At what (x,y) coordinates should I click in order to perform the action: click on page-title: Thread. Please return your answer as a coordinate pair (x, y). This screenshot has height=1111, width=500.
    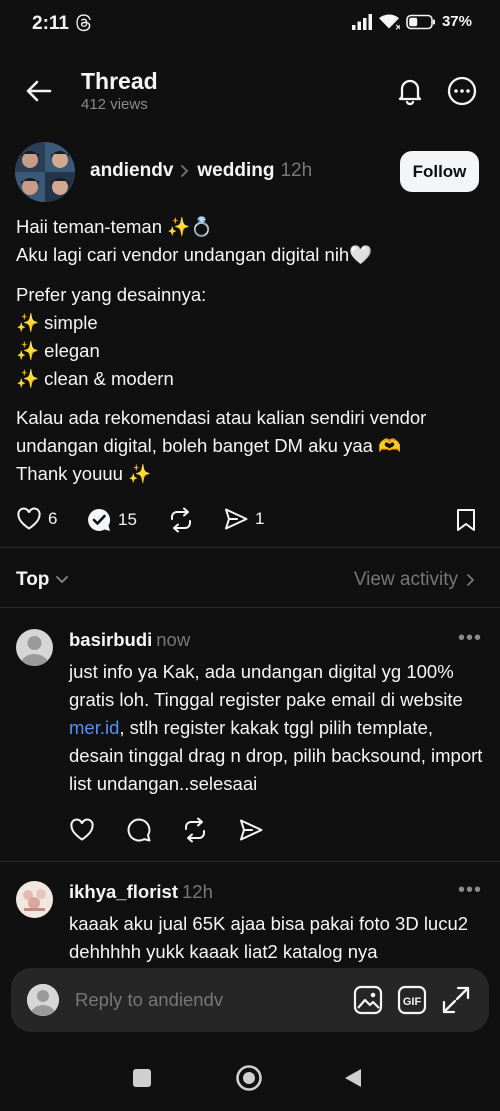
    Looking at the image, I should click on (119, 81).